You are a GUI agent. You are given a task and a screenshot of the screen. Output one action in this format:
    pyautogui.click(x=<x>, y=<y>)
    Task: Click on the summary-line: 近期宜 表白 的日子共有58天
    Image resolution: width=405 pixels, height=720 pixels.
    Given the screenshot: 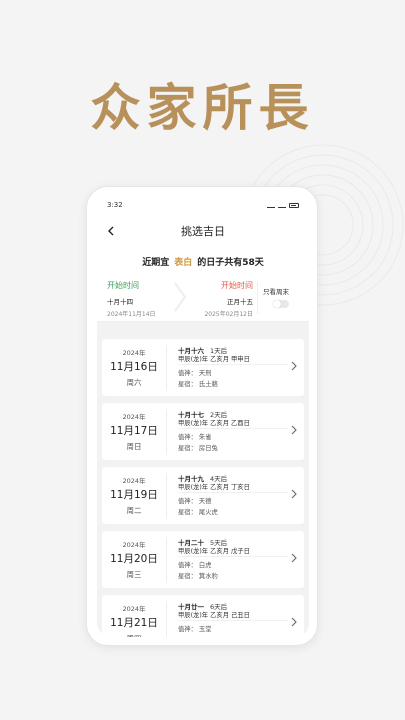 What is the action you would take?
    pyautogui.click(x=203, y=262)
    